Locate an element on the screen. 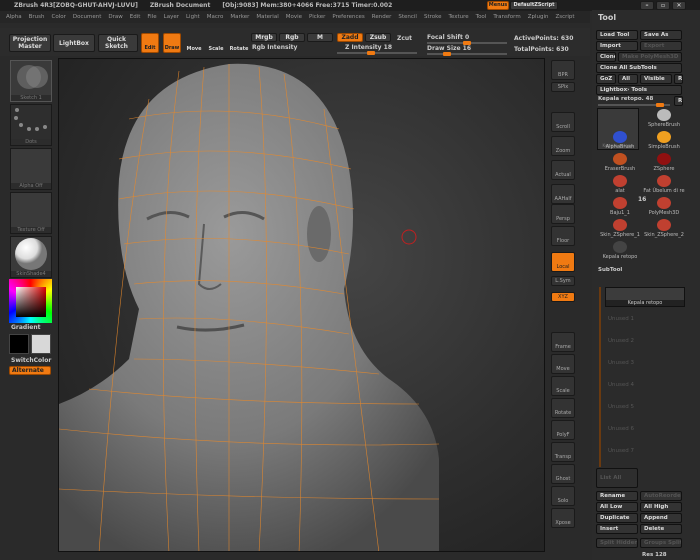 Image resolution: width=700 pixels, height=560 pixels. zsub-button: Zsub is located at coordinates (378, 37).